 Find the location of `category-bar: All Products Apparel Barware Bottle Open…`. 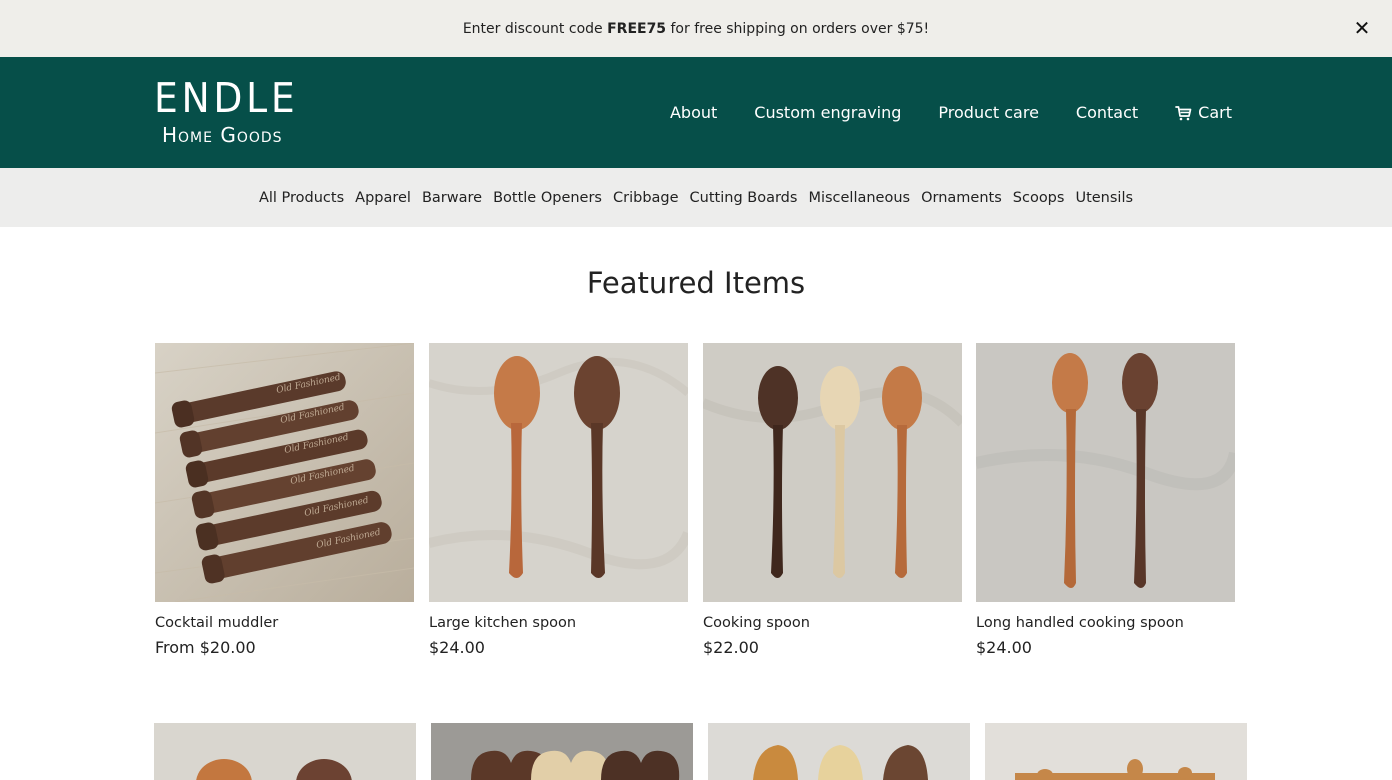

category-bar: All Products Apparel Barware Bottle Open… is located at coordinates (696, 197).